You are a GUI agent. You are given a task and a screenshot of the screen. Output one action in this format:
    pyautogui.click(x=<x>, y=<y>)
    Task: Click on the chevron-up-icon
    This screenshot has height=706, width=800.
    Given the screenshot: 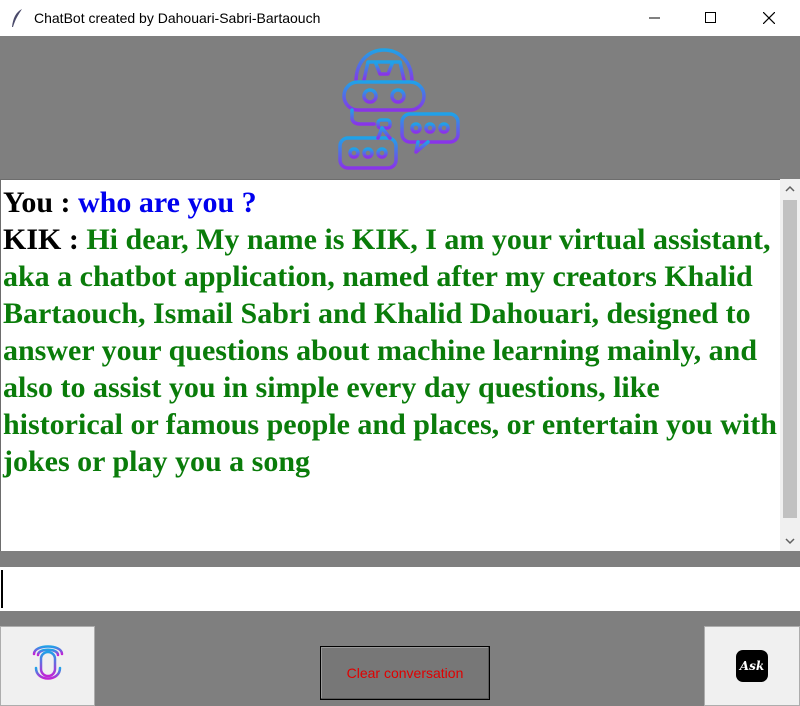 What is the action you would take?
    pyautogui.click(x=790, y=188)
    